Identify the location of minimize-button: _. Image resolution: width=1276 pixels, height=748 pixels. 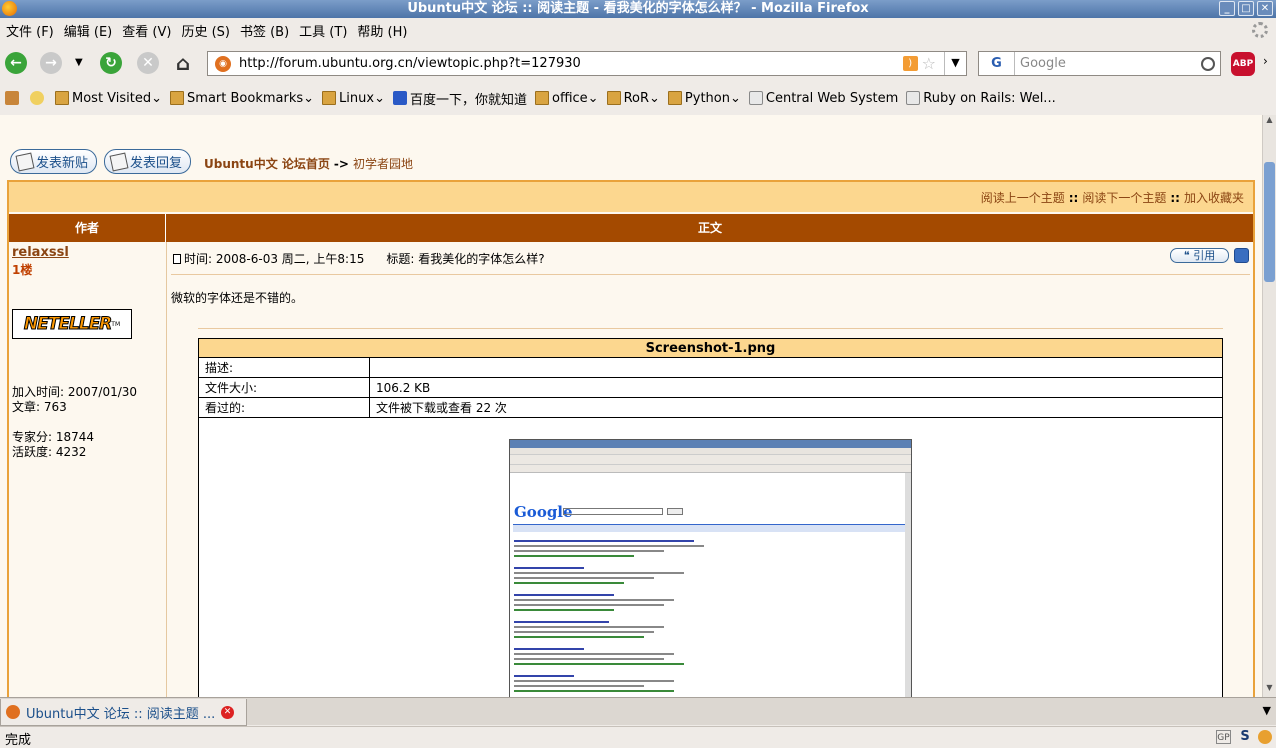
(1227, 8).